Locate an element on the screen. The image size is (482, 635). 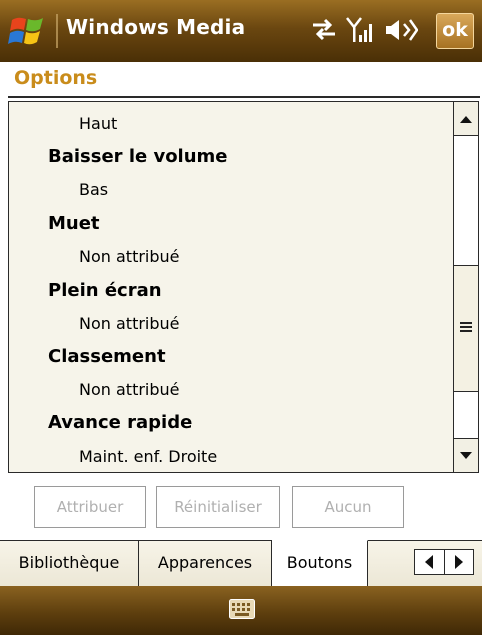
list-item: Plein écran is located at coordinates (105, 290).